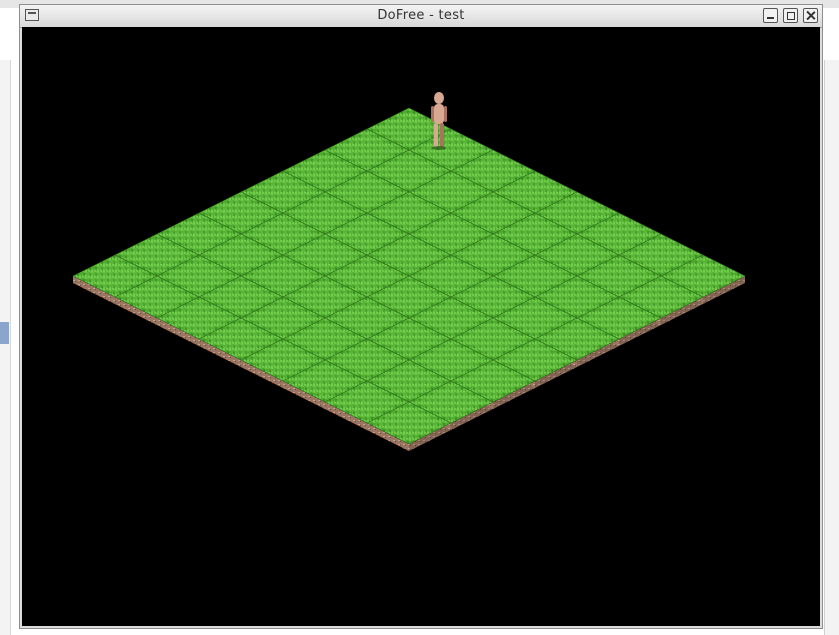 The height and width of the screenshot is (635, 839). I want to click on background-right-panel, so click(831, 347).